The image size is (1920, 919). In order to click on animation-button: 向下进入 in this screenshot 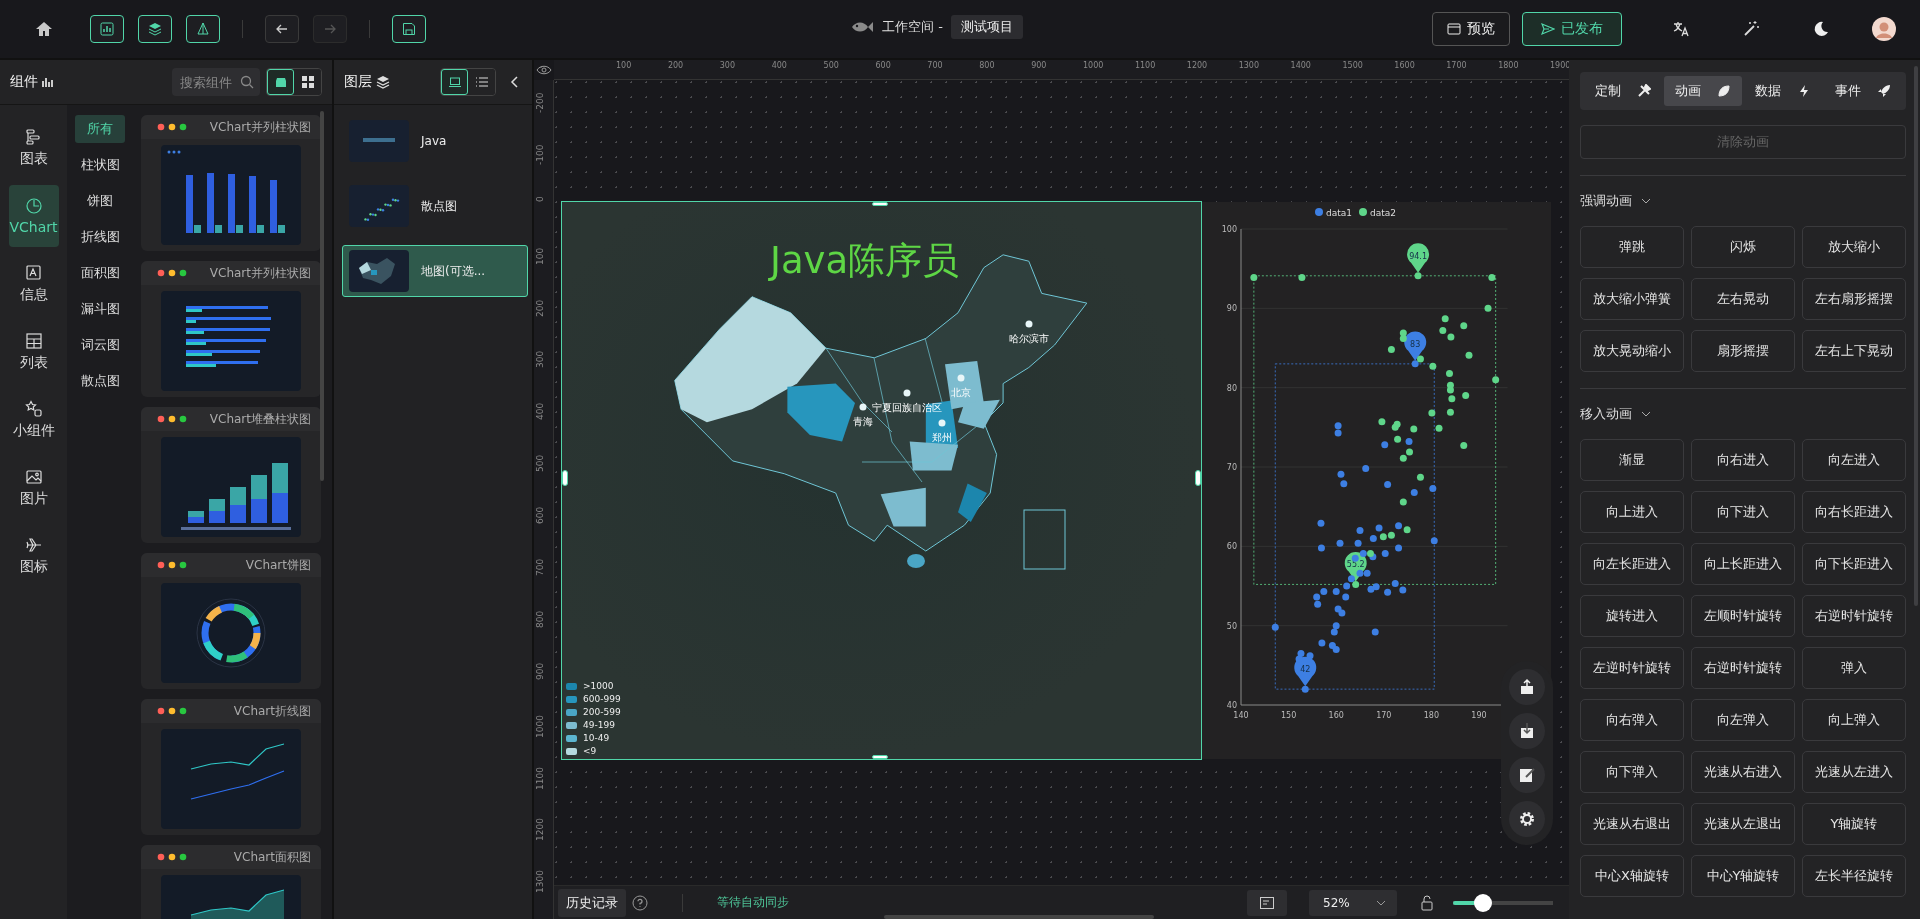, I will do `click(1743, 512)`.